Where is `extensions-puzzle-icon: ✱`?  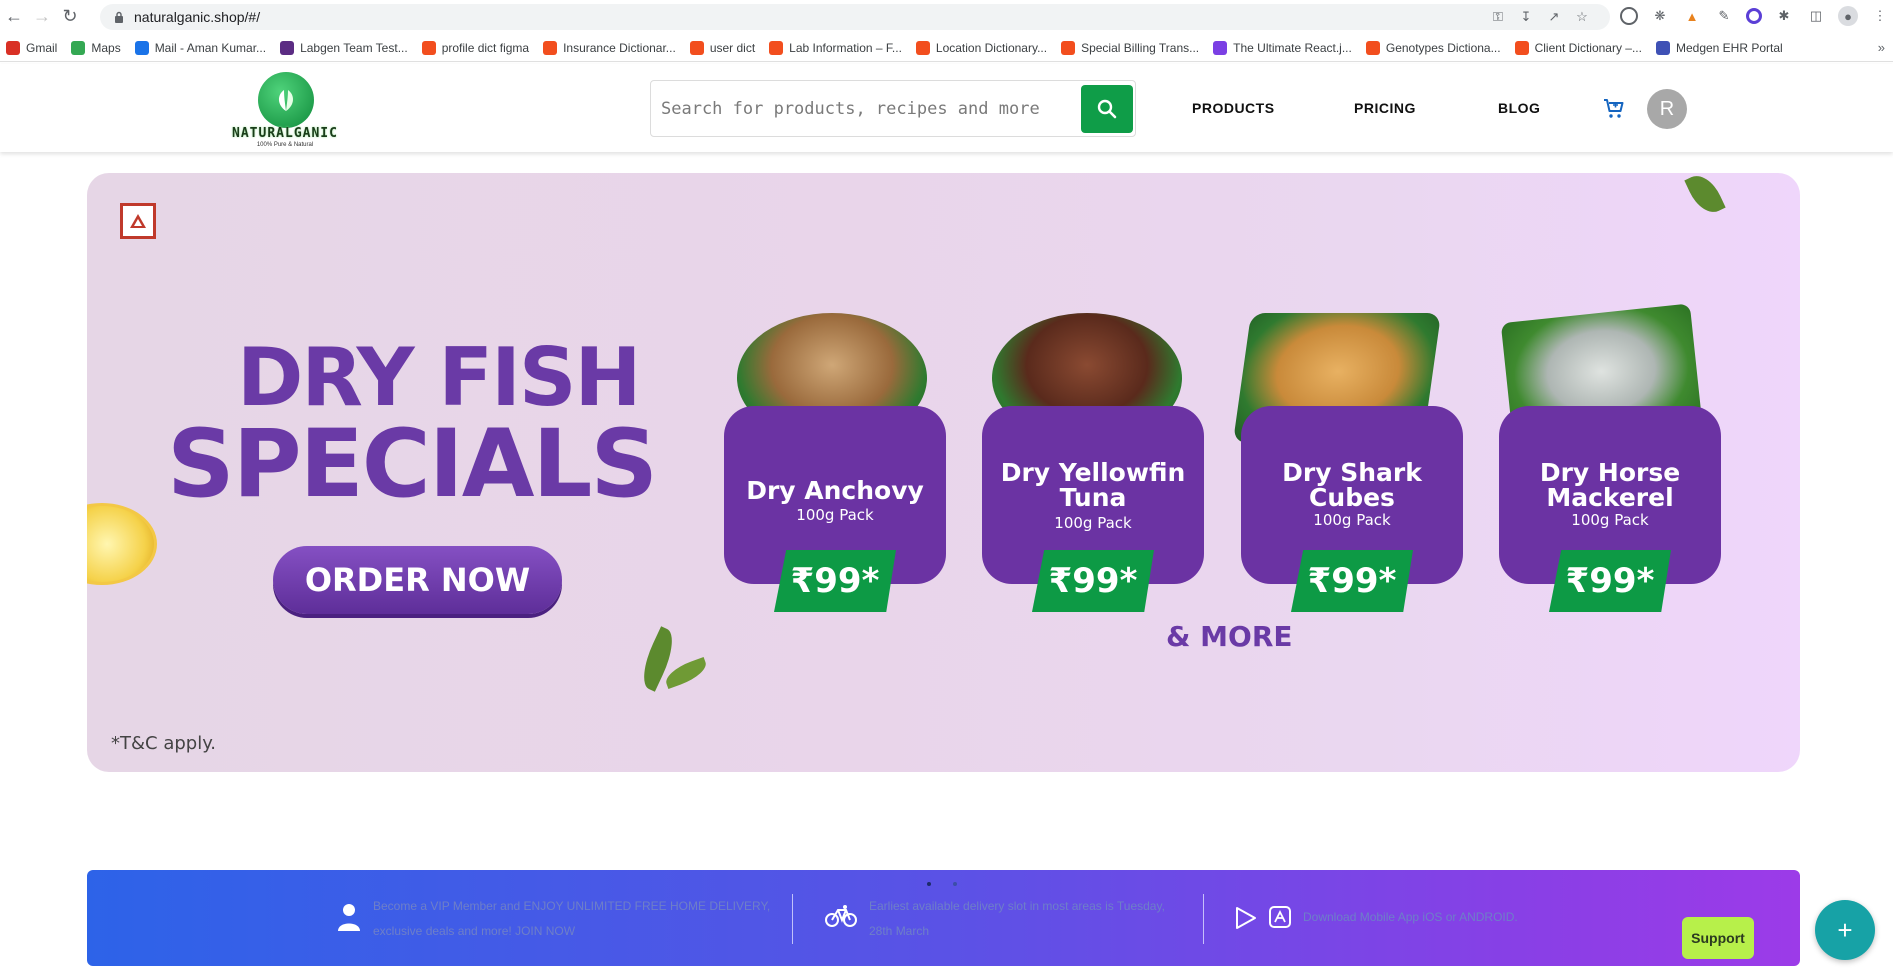 extensions-puzzle-icon: ✱ is located at coordinates (1784, 16).